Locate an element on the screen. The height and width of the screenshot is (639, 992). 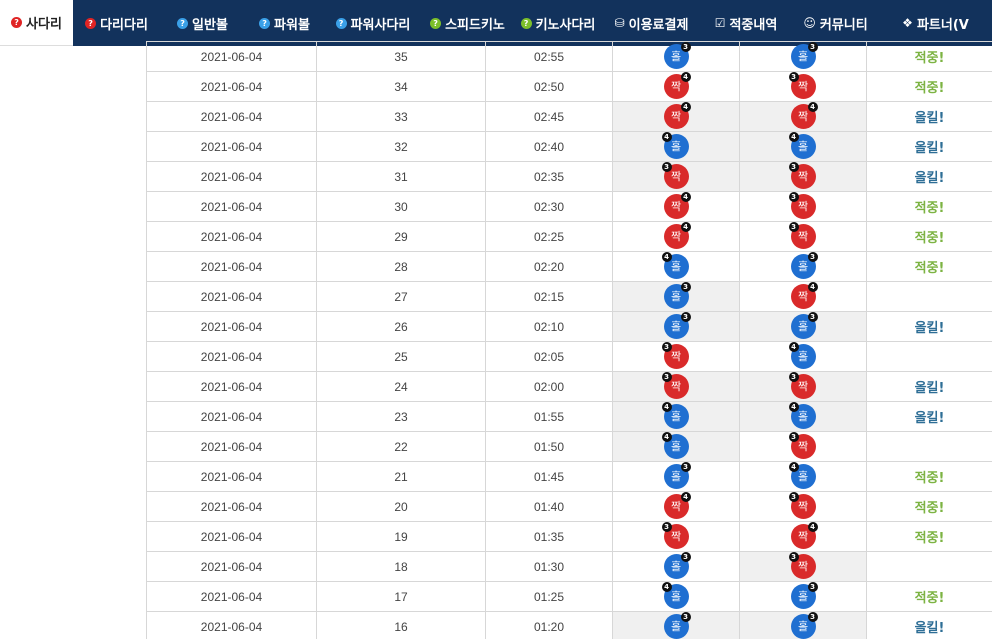
table-row: 2021-06-04 31 02:35 짝 3 짝 3 올킬! is located at coordinates (569, 176).